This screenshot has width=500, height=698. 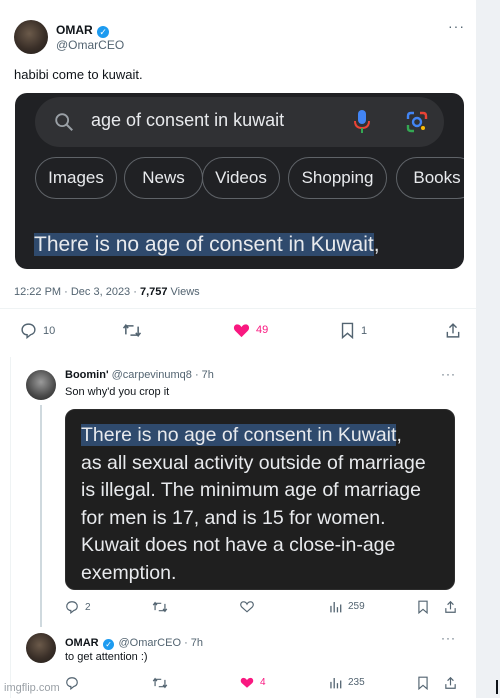 I want to click on author-row: OMAR ✓, so click(x=83, y=30).